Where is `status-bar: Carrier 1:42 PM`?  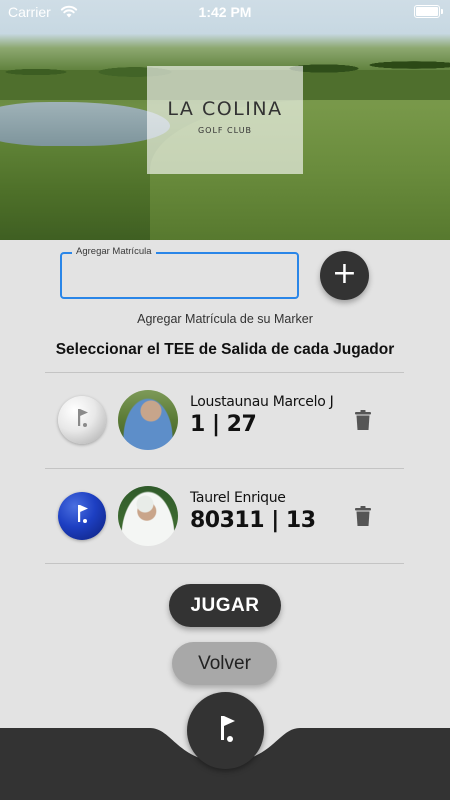 status-bar: Carrier 1:42 PM is located at coordinates (225, 12).